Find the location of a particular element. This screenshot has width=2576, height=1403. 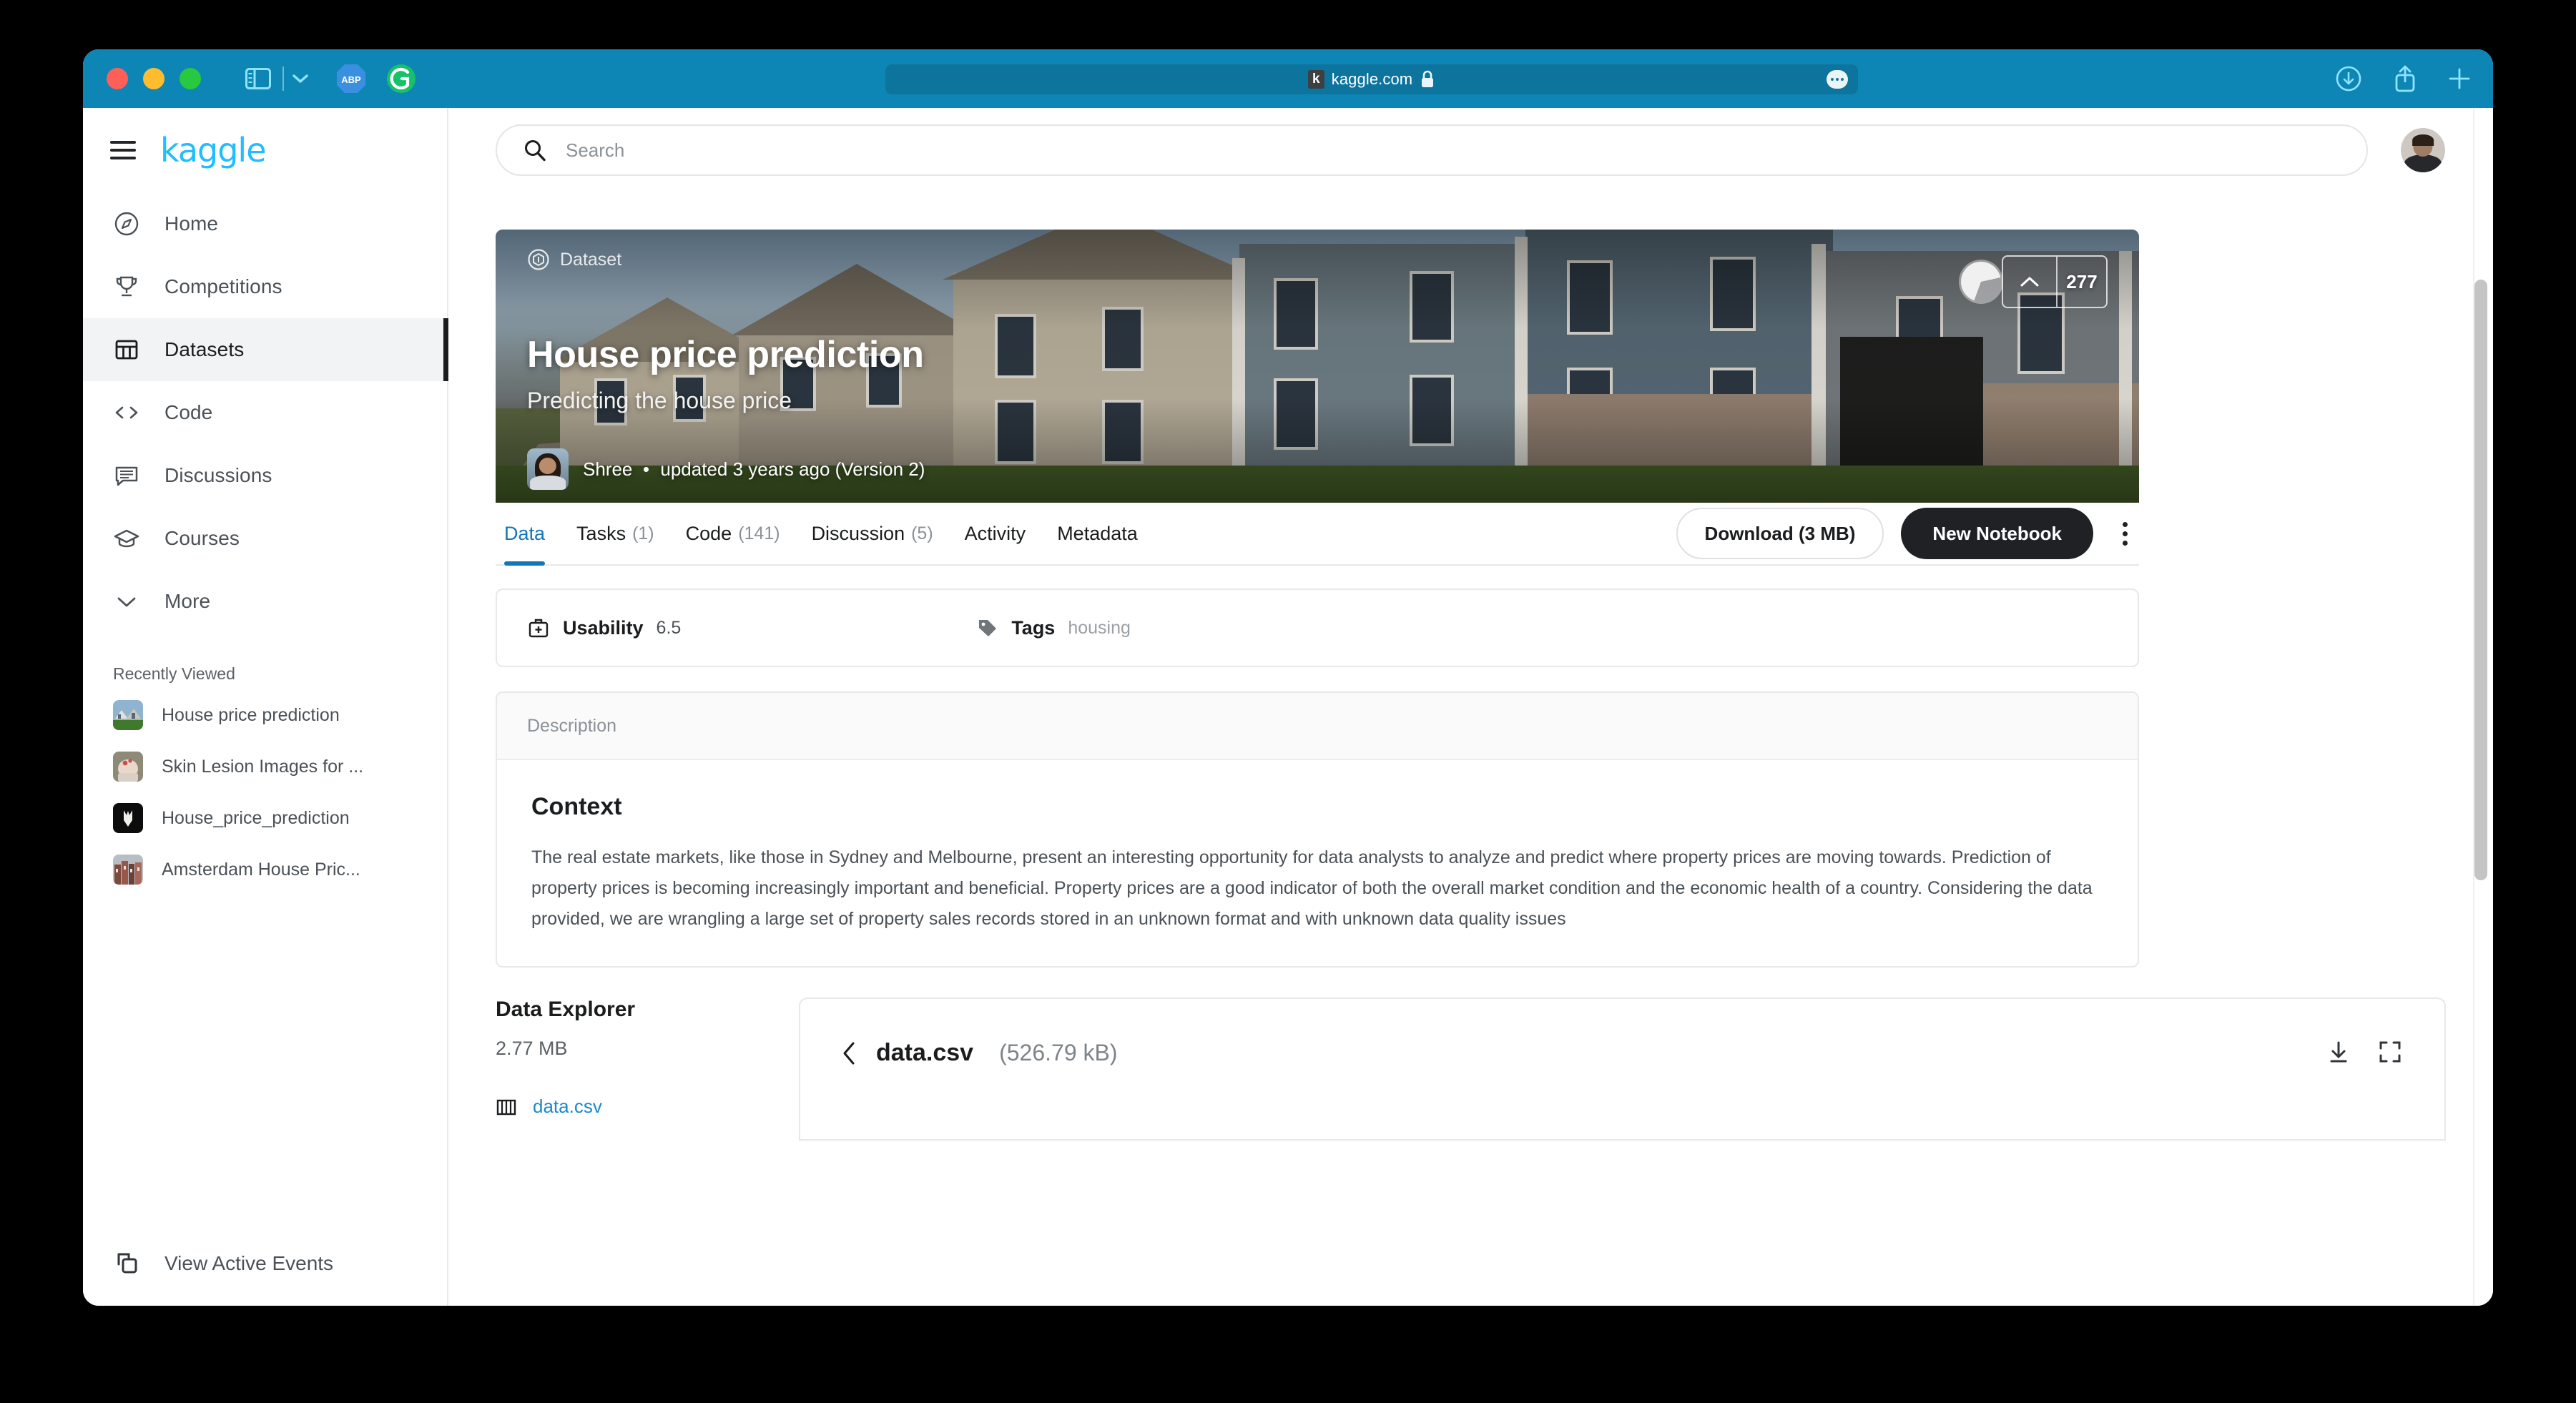

file-name: data.csv is located at coordinates (925, 1052).